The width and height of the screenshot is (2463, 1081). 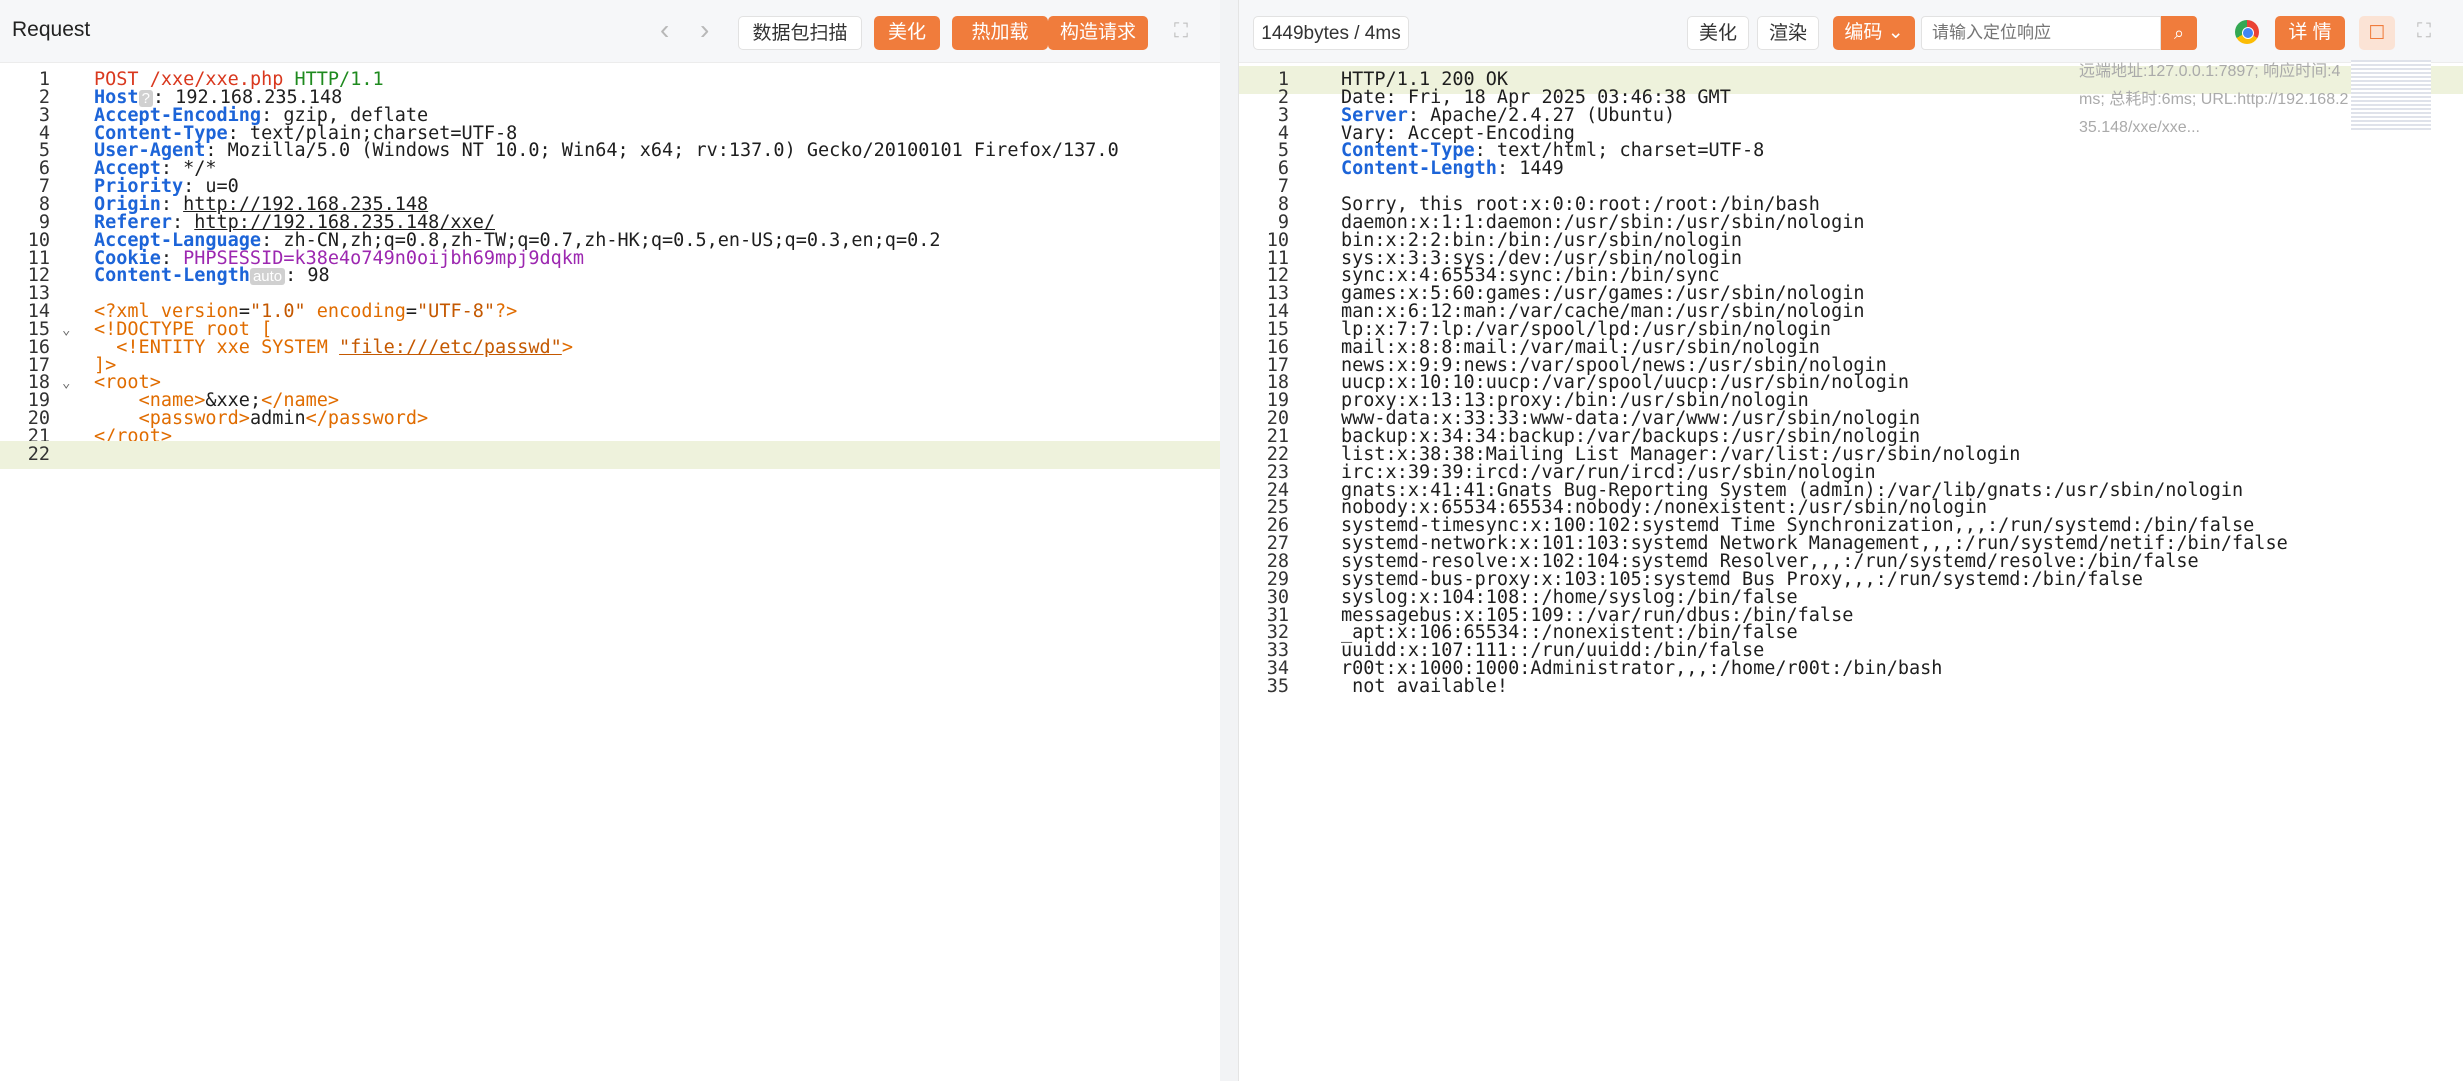 What do you see at coordinates (610, 454) in the screenshot?
I see `code-line: 22` at bounding box center [610, 454].